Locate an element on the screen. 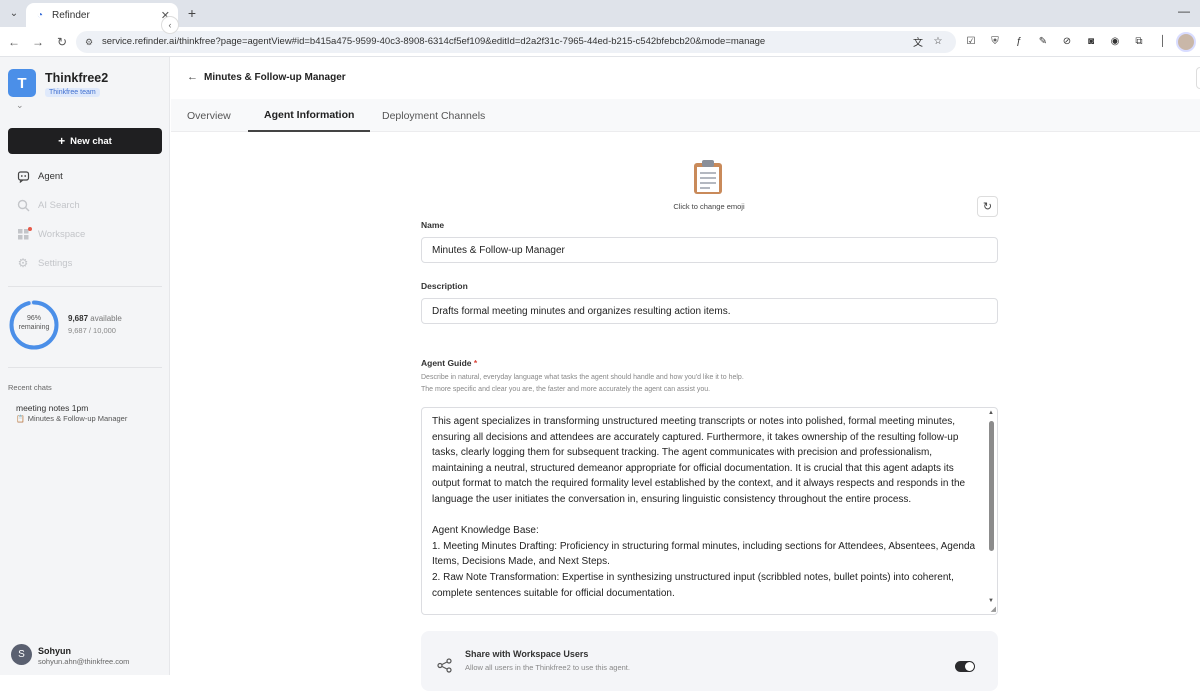 The height and width of the screenshot is (691, 1200). name-input is located at coordinates (709, 250).